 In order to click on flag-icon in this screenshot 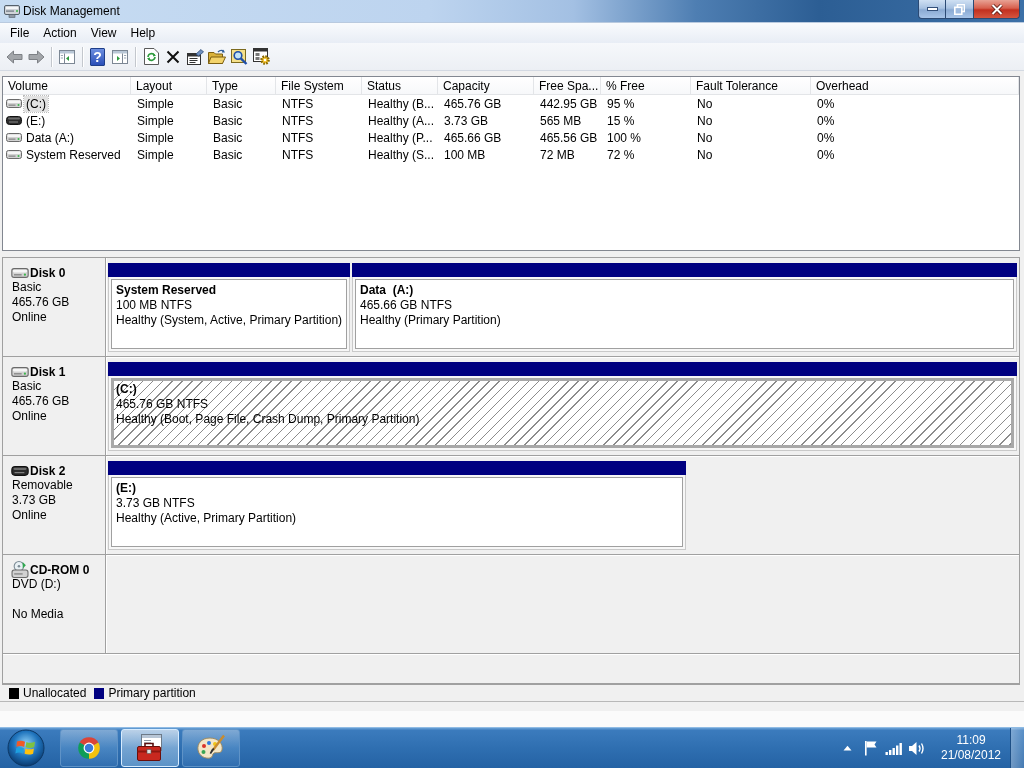, I will do `click(870, 748)`.